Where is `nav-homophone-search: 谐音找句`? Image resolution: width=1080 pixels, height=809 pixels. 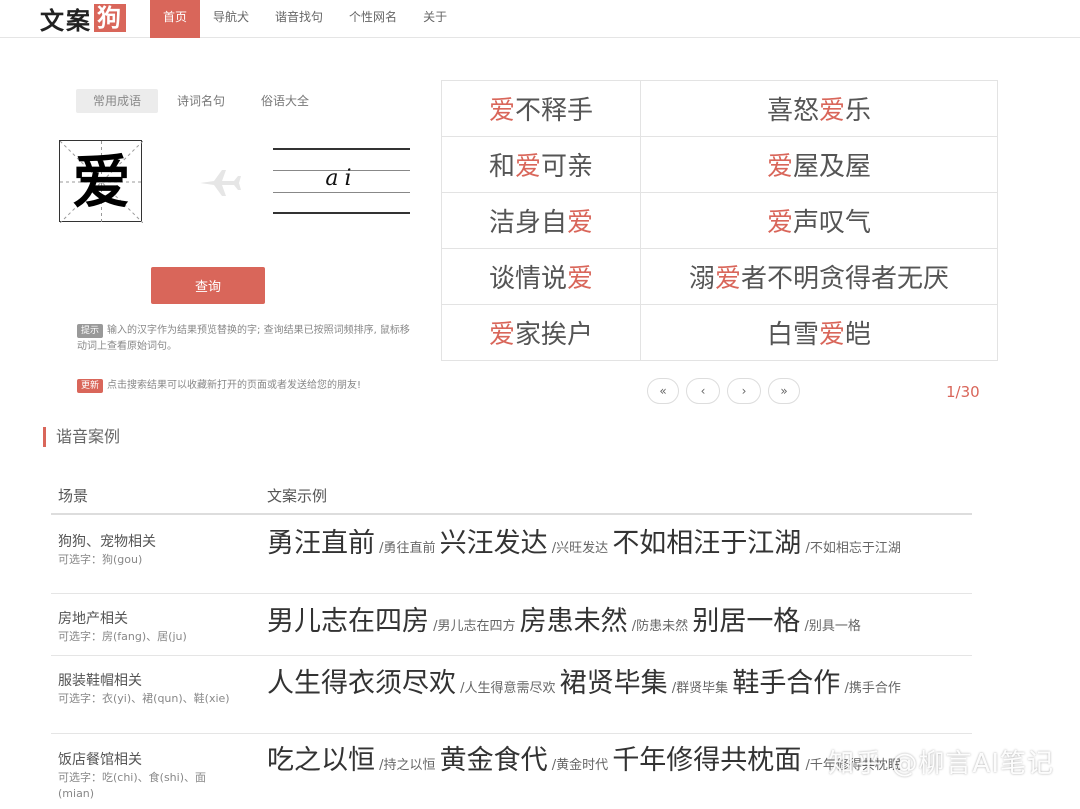
nav-homophone-search: 谐音找句 is located at coordinates (299, 19).